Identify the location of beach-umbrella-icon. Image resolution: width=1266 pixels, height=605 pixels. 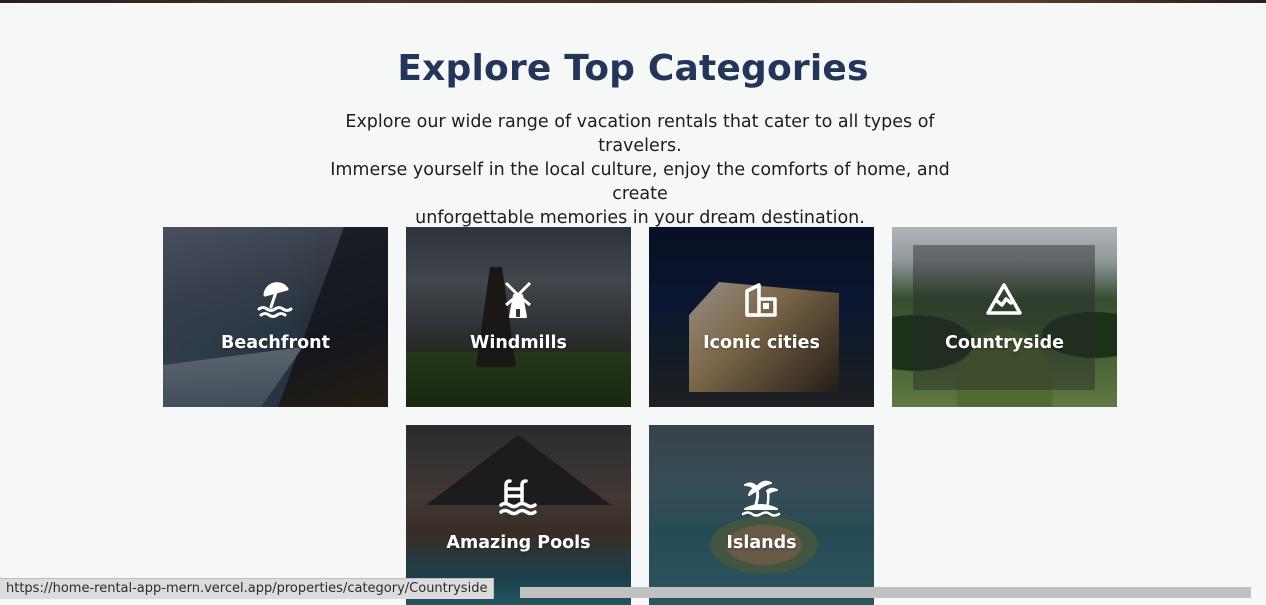
(275, 300).